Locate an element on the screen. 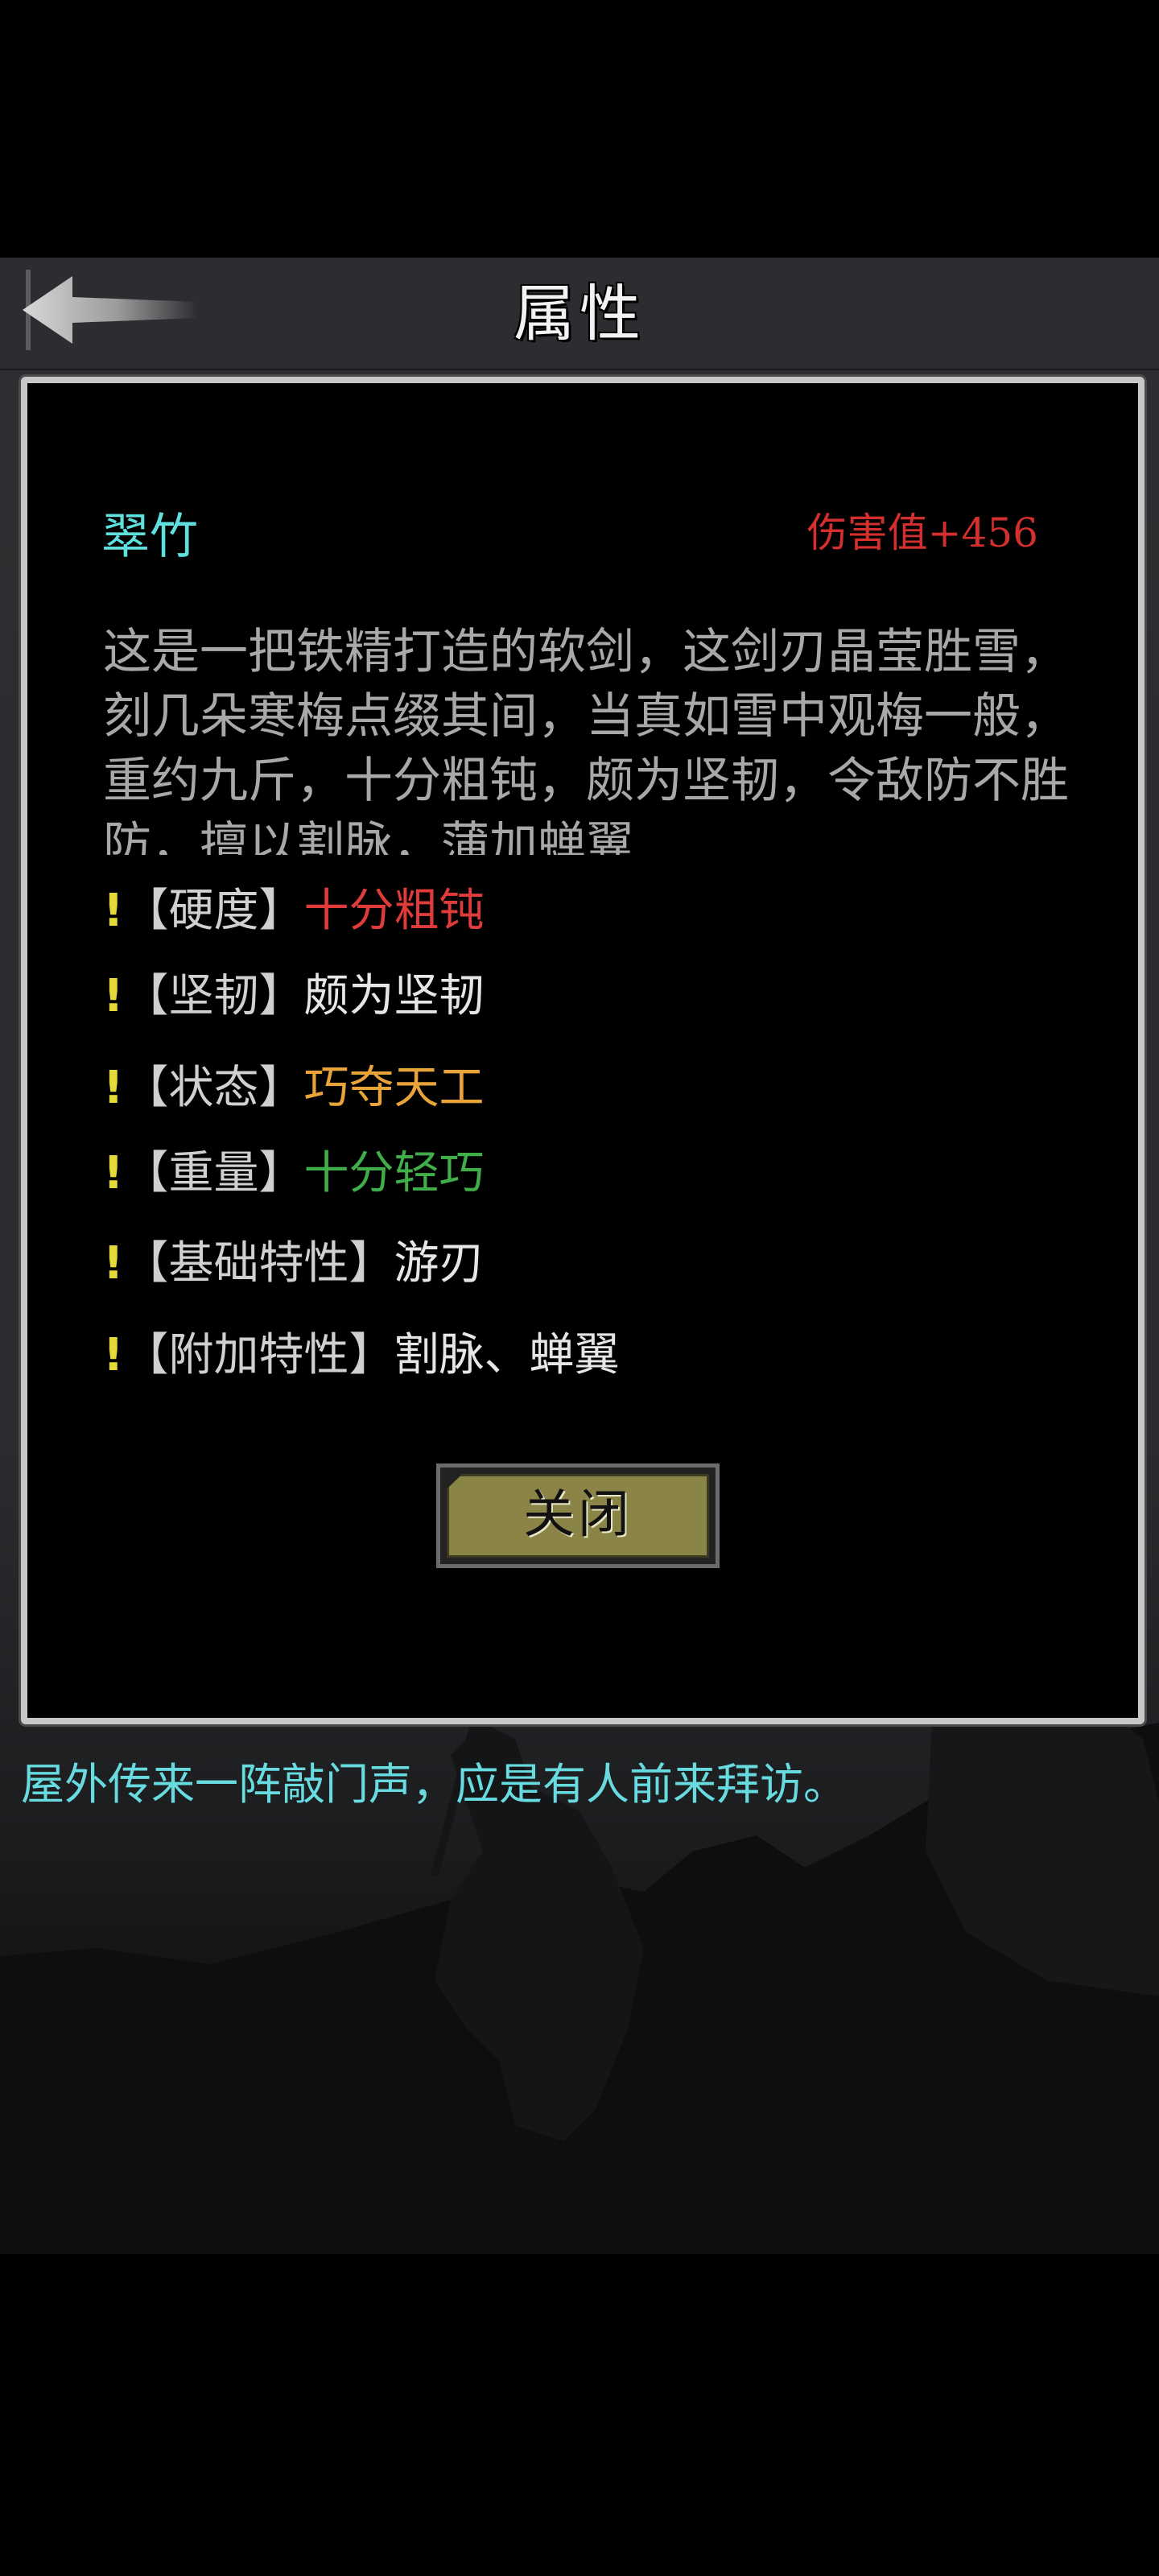 The width and height of the screenshot is (1159, 2576). attribute-value: 巧夺天工 is located at coordinates (394, 1088).